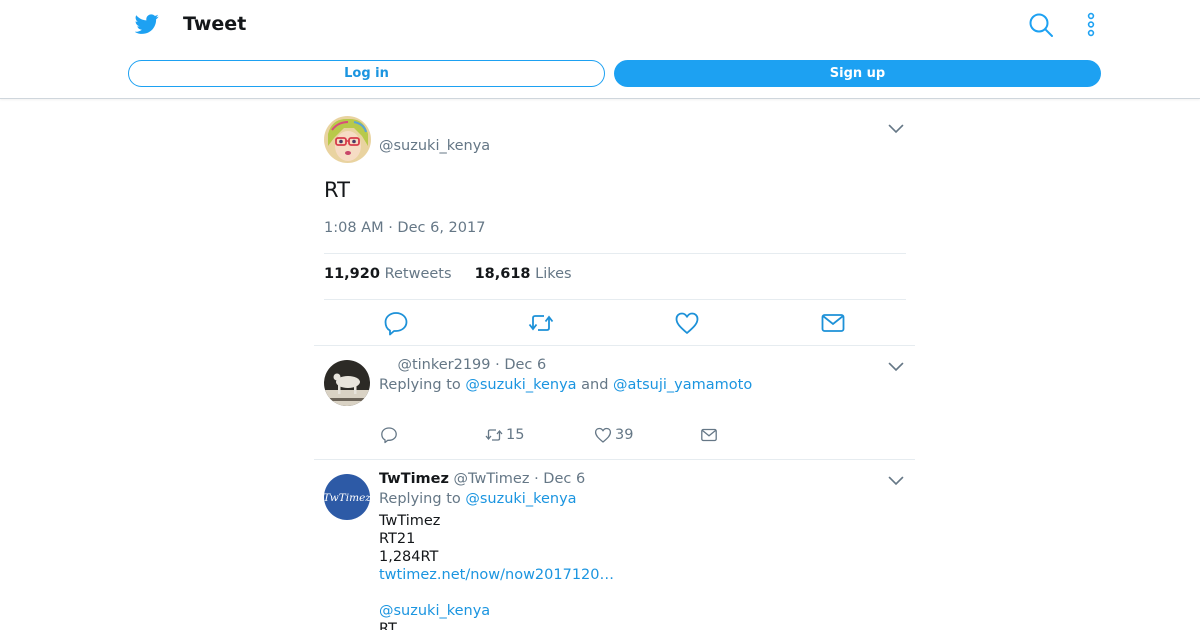 The width and height of the screenshot is (1200, 630). I want to click on reply-text-line: RT21, so click(397, 539).